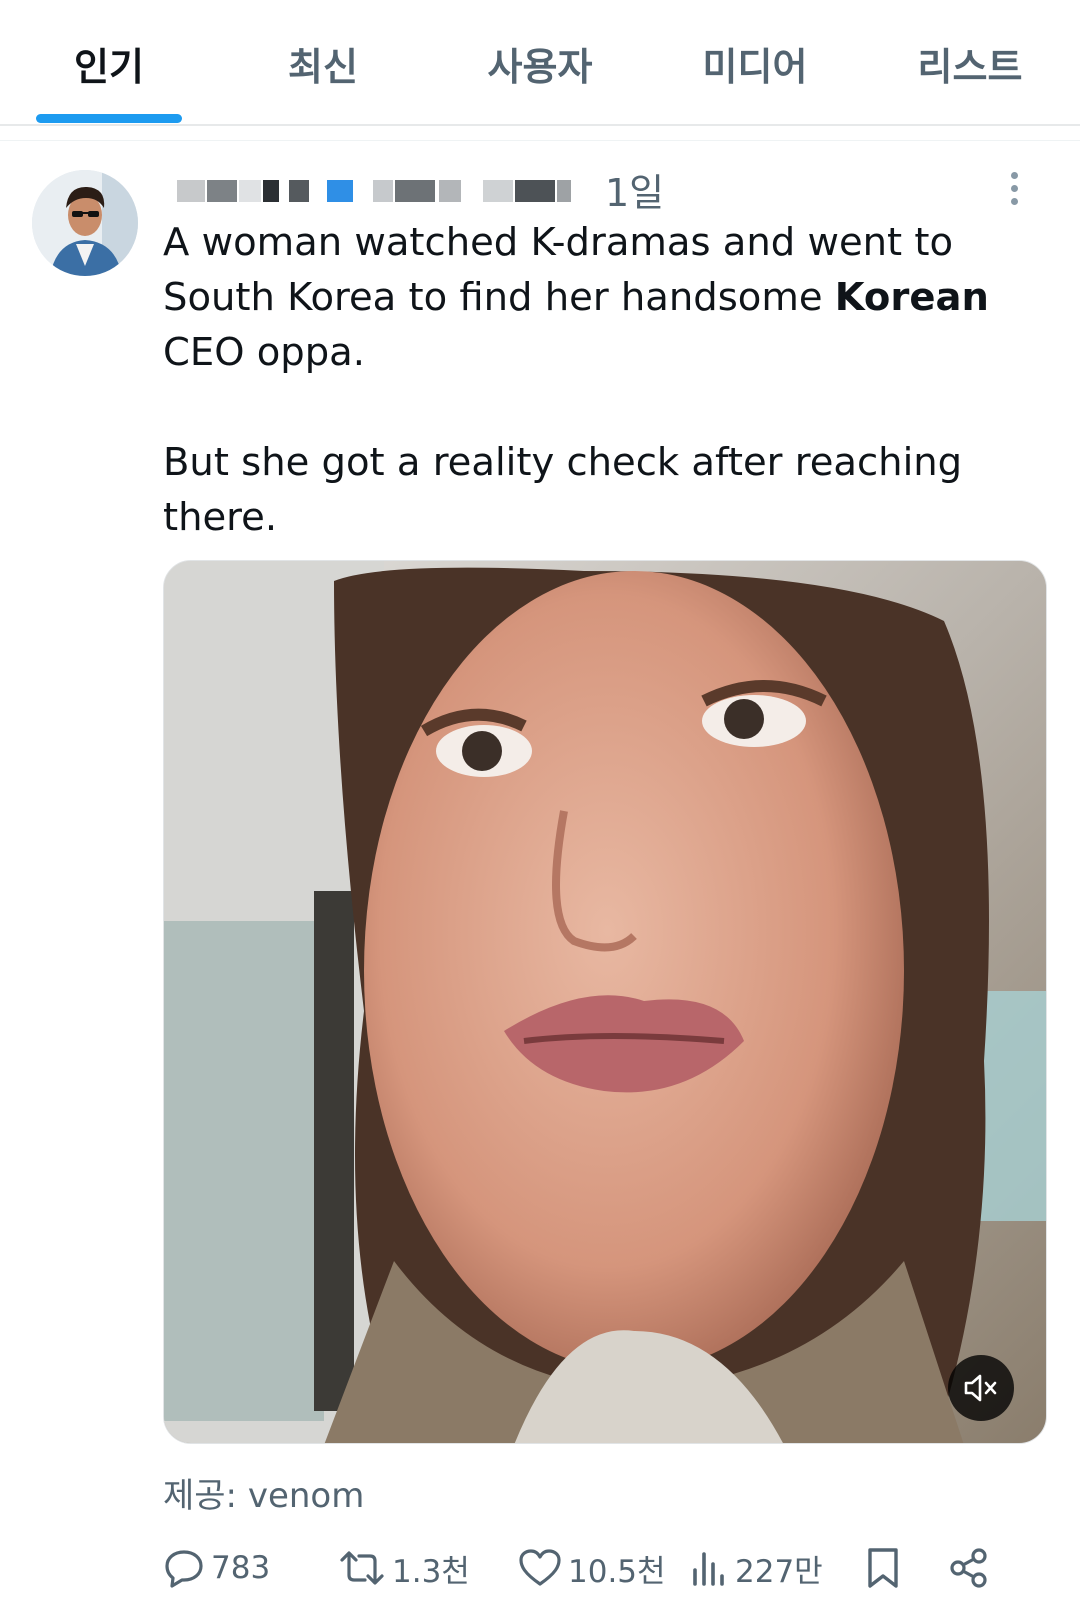 Image resolution: width=1080 pixels, height=1620 pixels. I want to click on tab-label: 인기, so click(109, 66).